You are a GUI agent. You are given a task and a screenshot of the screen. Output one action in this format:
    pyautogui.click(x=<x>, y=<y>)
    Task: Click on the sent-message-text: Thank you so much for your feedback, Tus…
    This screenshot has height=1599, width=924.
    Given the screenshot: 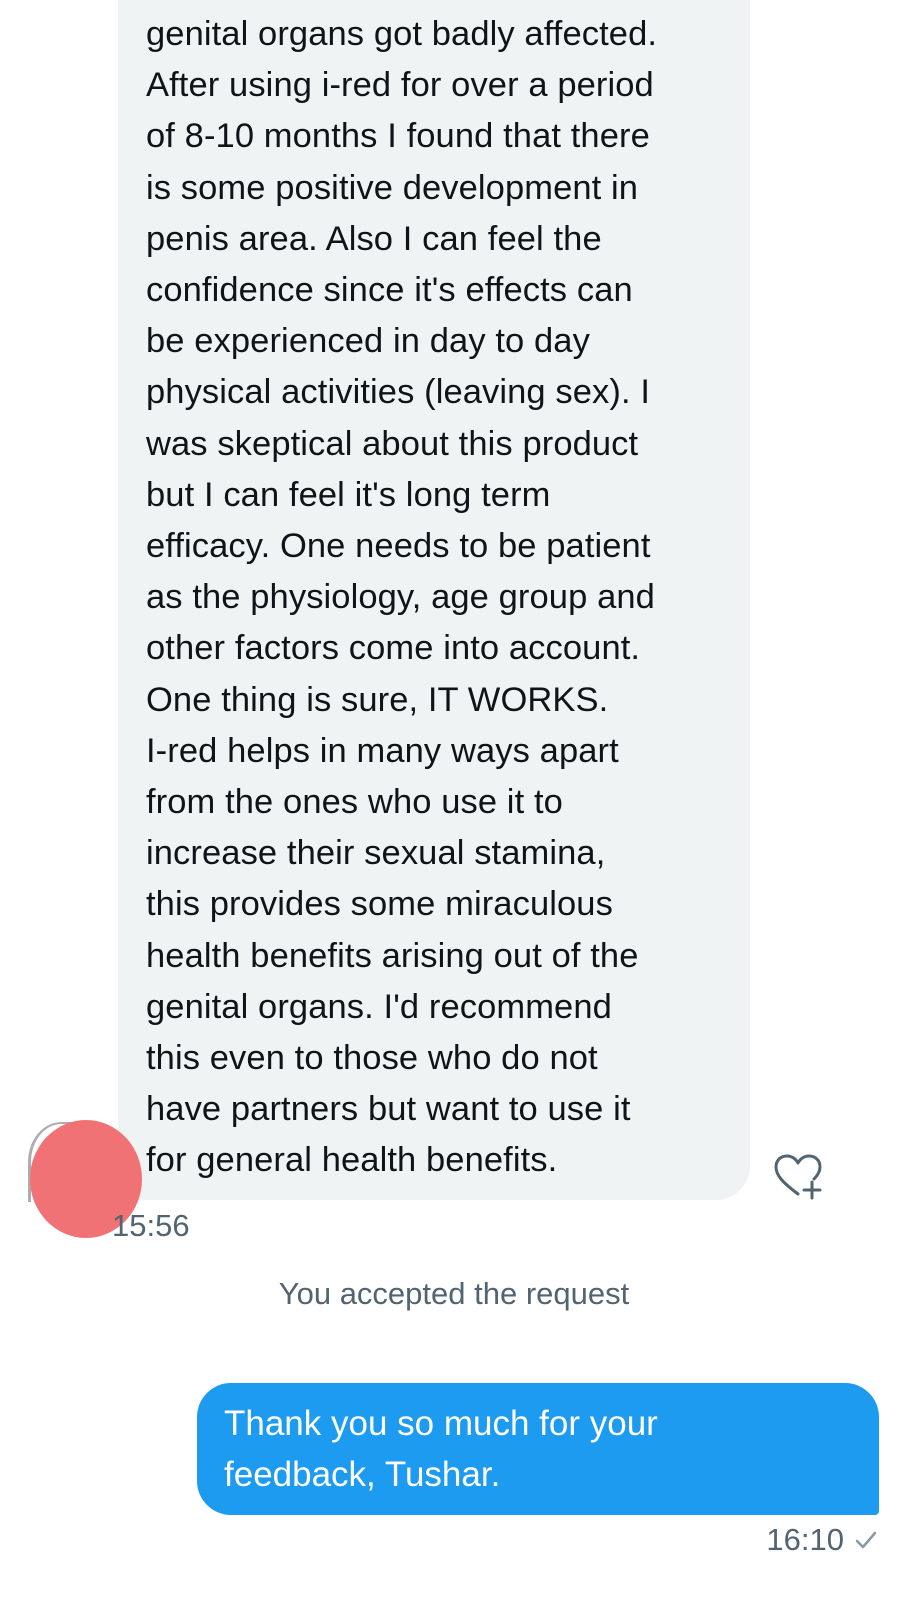 What is the action you would take?
    pyautogui.click(x=441, y=1449)
    